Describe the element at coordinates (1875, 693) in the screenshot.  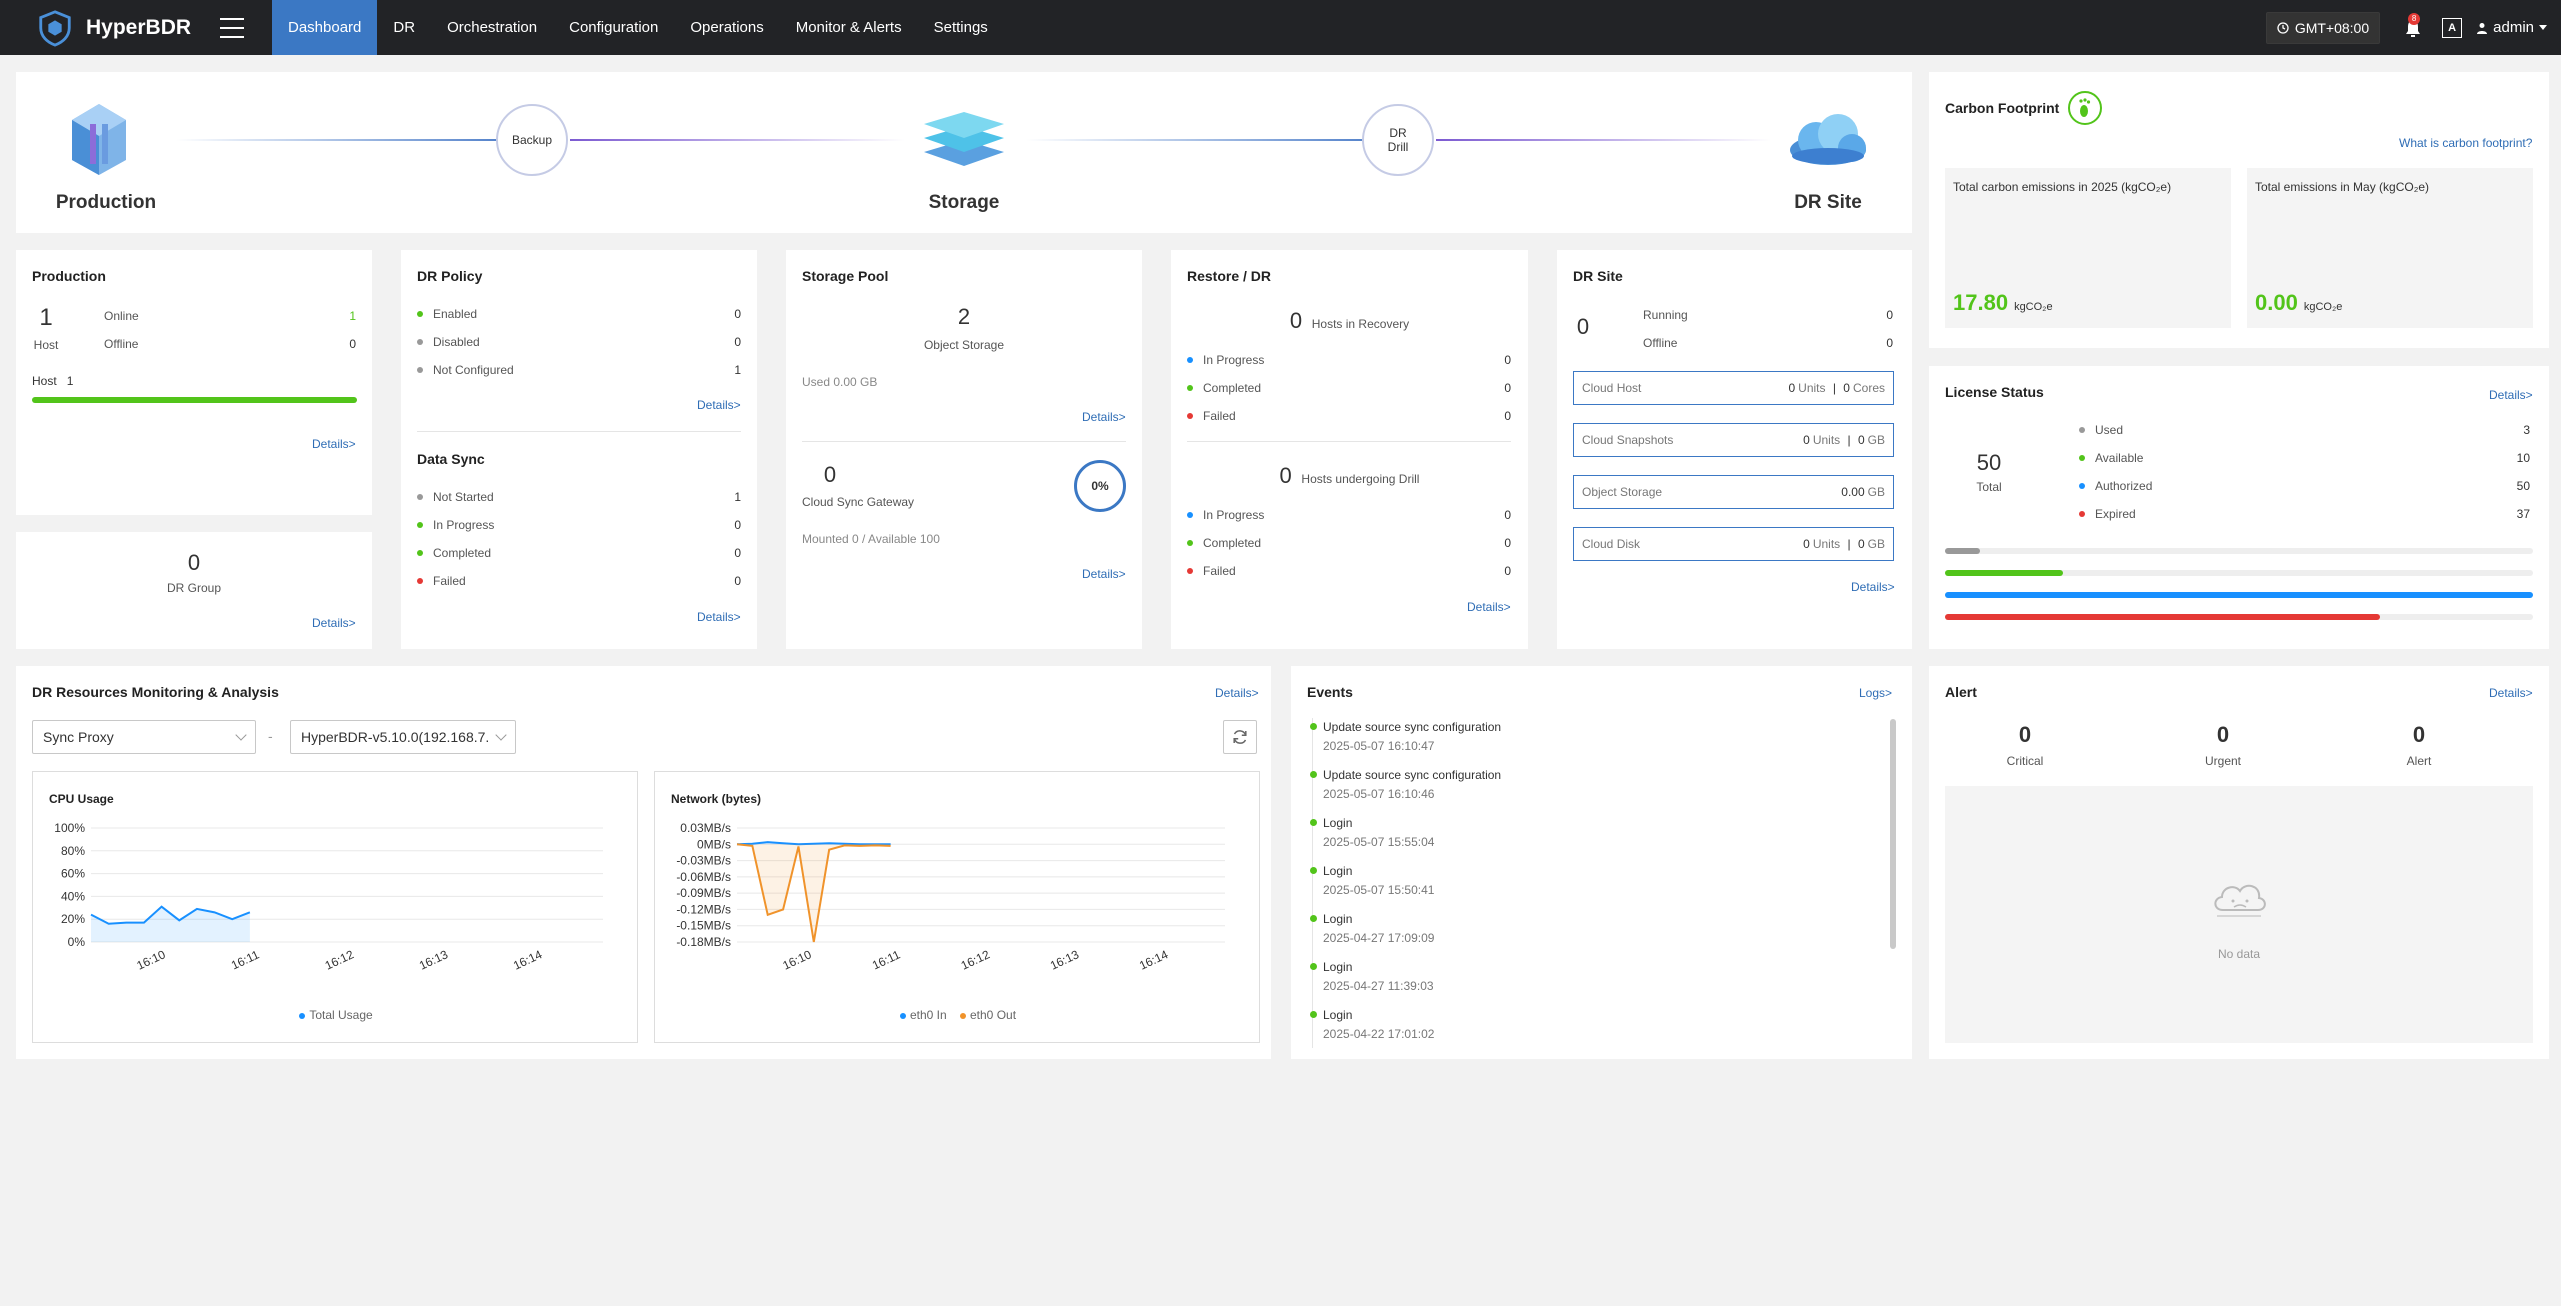
I see `events-logs-link: Logs>` at that location.